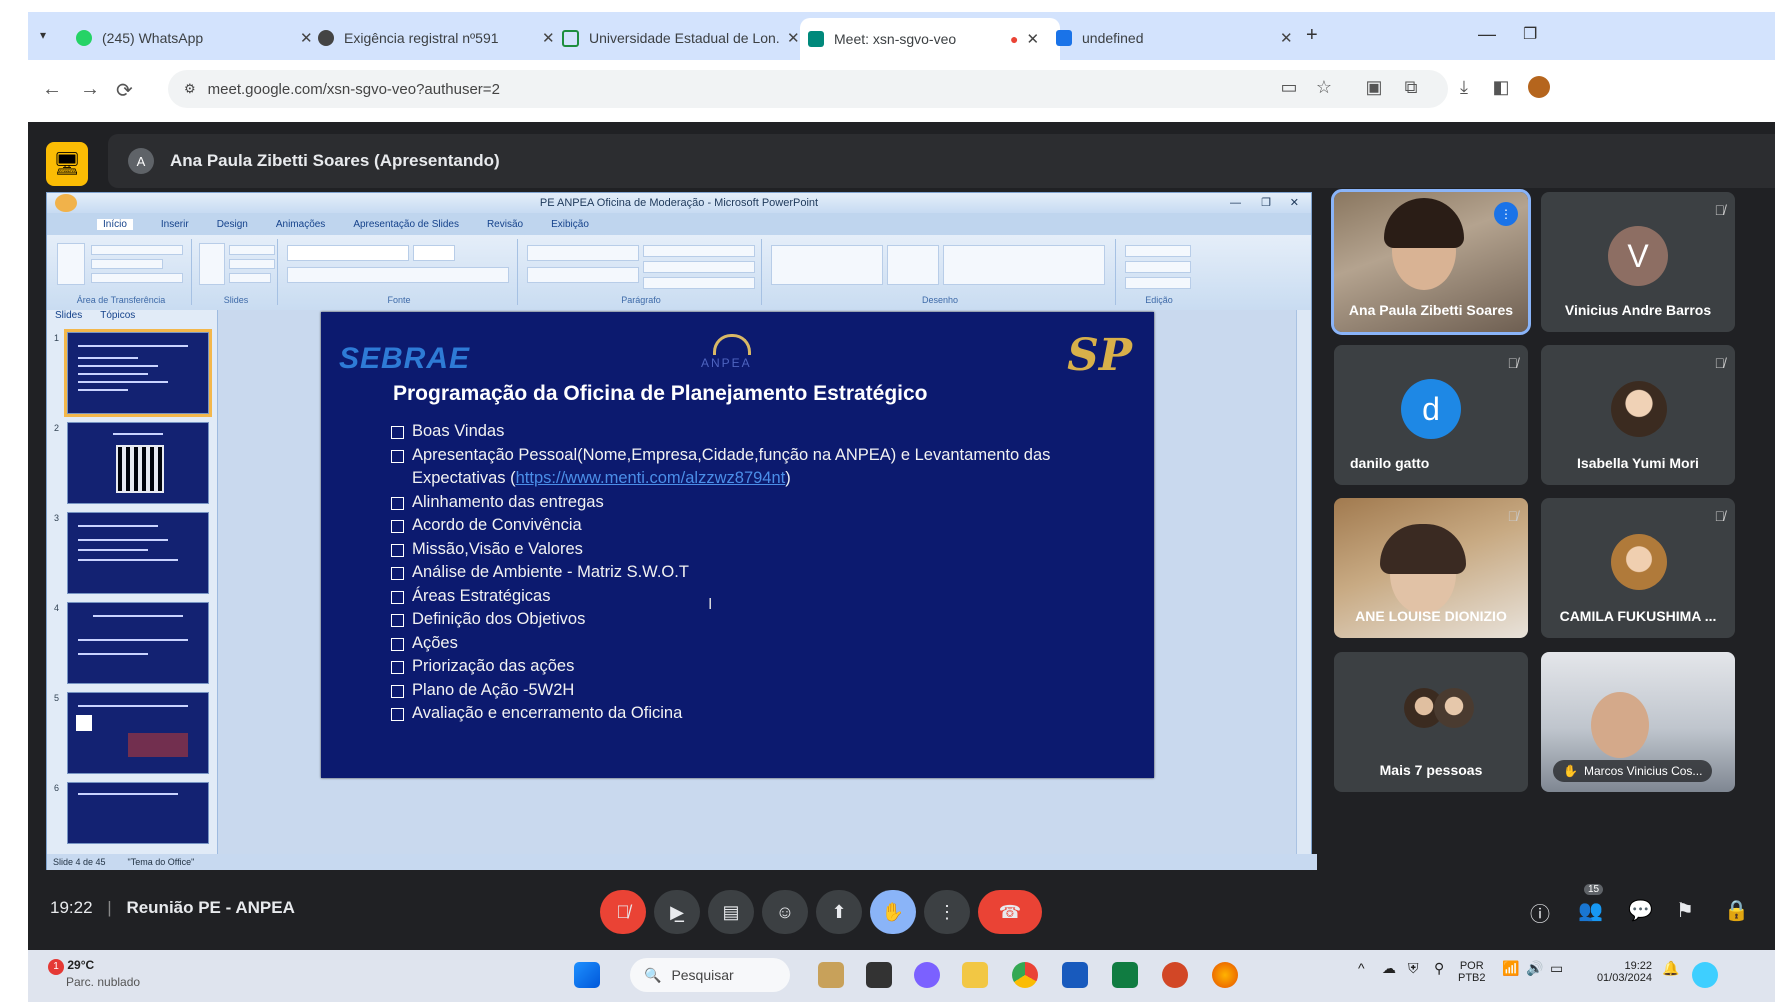 The height and width of the screenshot is (1002, 1775). Describe the element at coordinates (172, 907) in the screenshot. I see `meeting-info: 19:22 | Reunião PE - ANPEA` at that location.